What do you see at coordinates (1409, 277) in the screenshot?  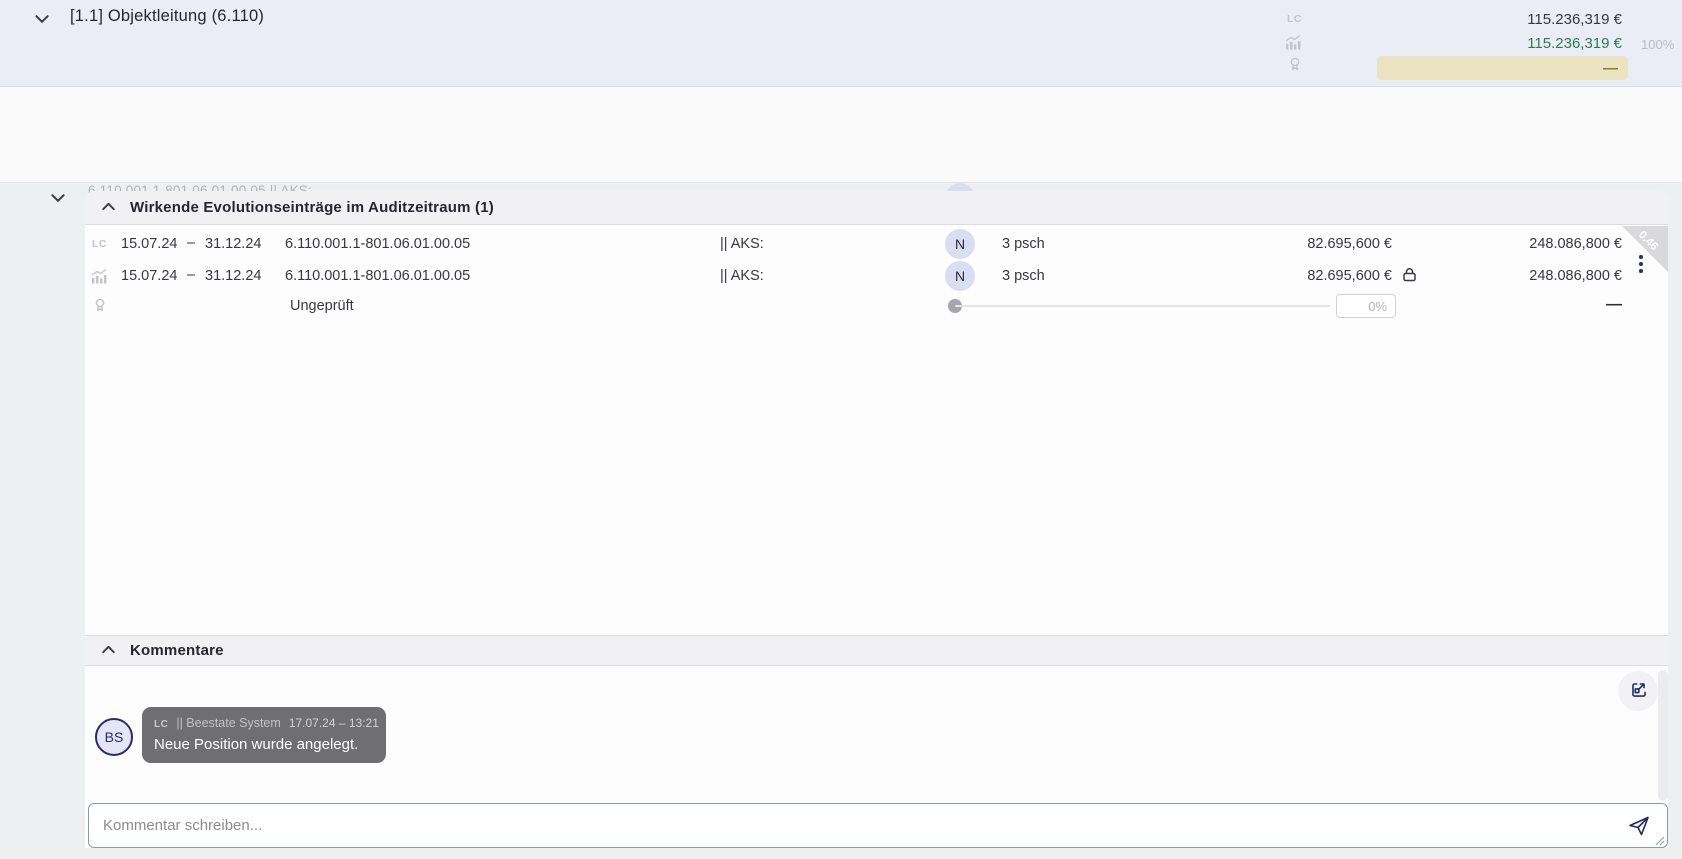 I see `lock-icon` at bounding box center [1409, 277].